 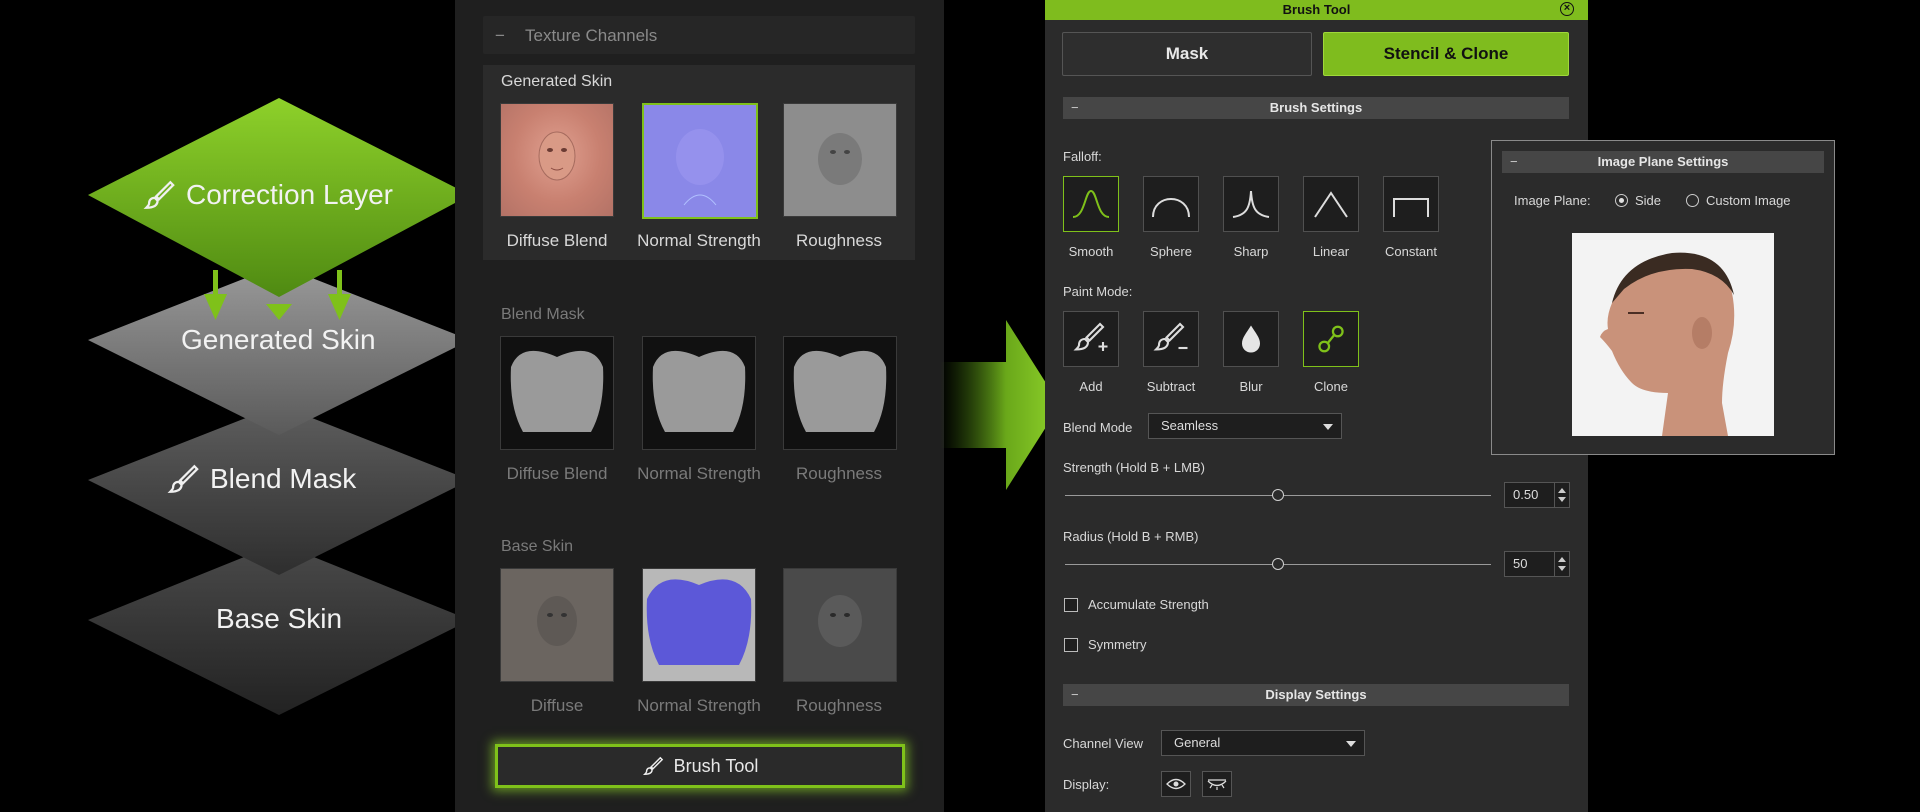 I want to click on strength-slider-handle, so click(x=1278, y=495).